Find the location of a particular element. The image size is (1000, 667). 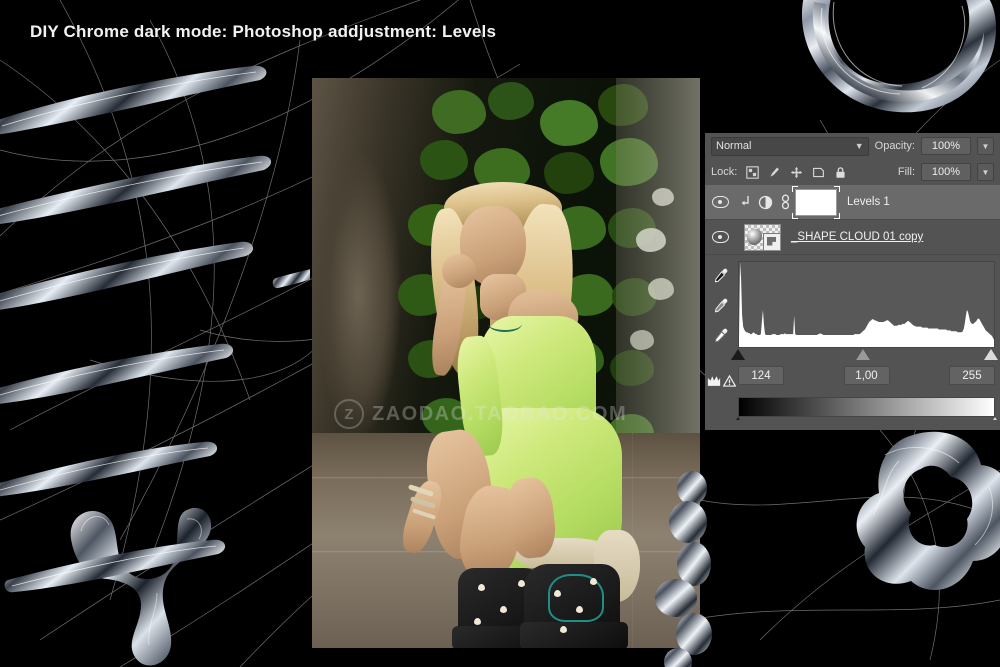

levels-tool-column is located at coordinates (721, 324).